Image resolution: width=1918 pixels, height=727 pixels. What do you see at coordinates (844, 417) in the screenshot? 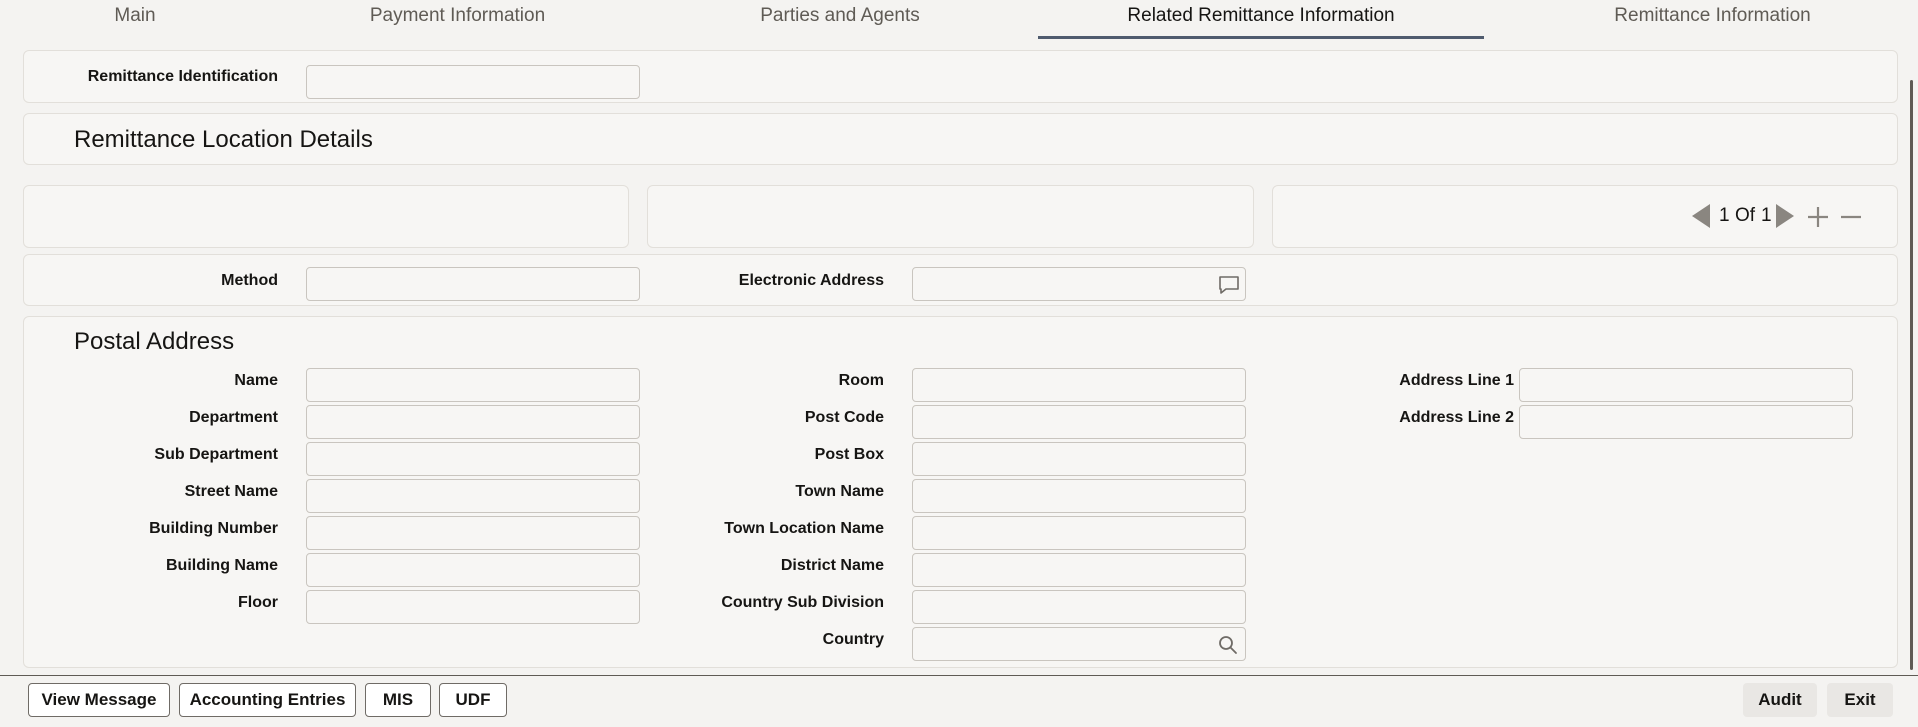
I see `post-code-label: Post Code` at bounding box center [844, 417].